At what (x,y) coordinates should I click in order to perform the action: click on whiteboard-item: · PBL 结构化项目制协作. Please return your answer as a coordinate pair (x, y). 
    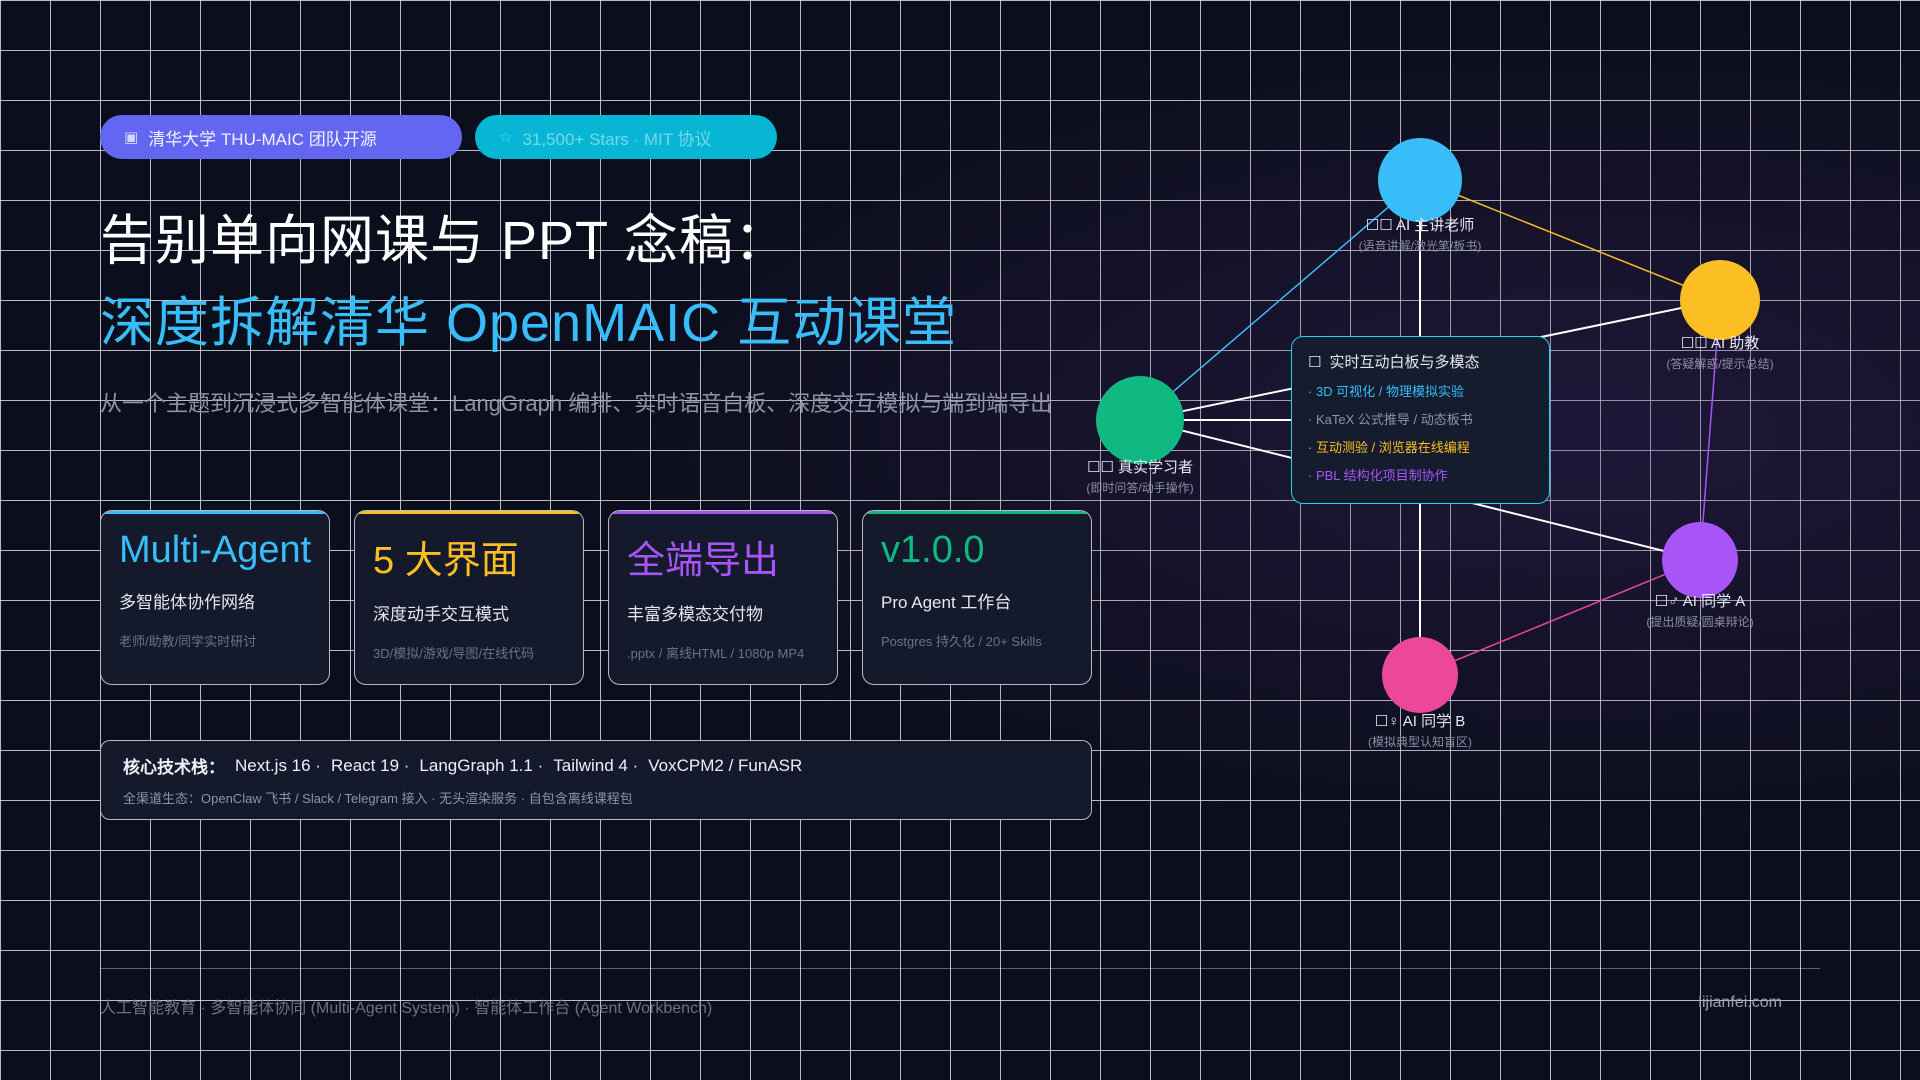
    Looking at the image, I should click on (1378, 475).